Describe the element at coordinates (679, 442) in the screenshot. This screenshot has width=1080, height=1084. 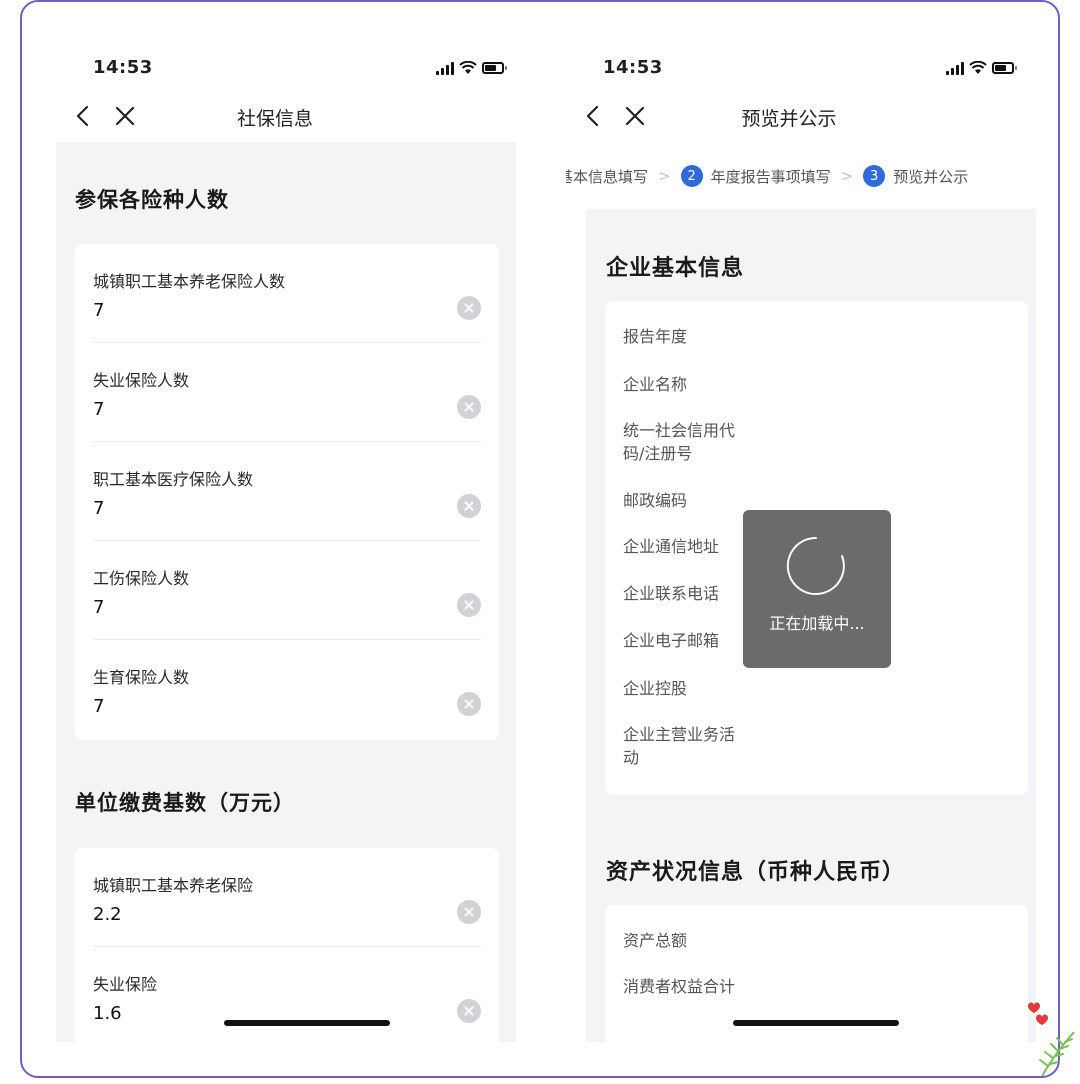
I see `info-label: 统一社会信用代码/注册号` at that location.